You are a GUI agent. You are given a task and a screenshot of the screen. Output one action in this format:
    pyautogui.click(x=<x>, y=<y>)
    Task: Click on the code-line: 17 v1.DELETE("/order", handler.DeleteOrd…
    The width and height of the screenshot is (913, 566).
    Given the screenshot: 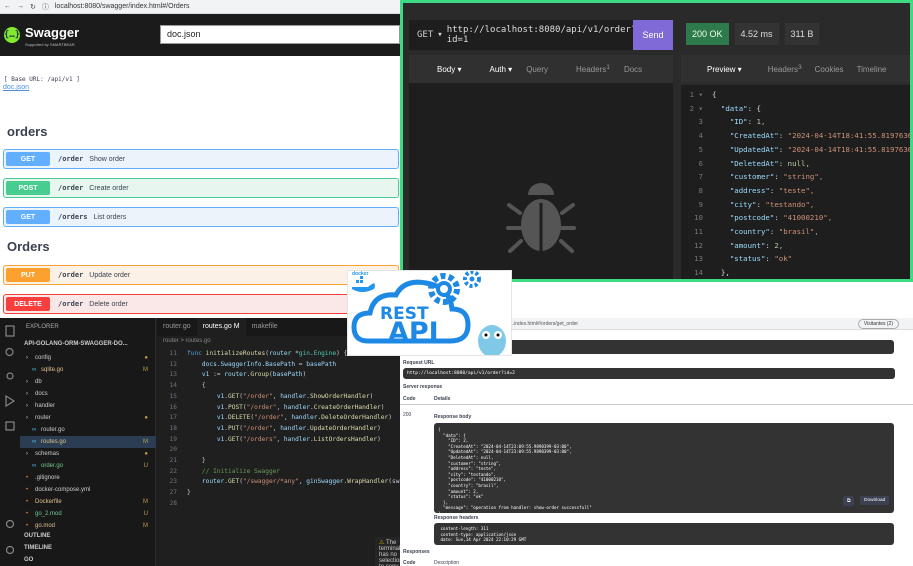 What is the action you would take?
    pyautogui.click(x=278, y=418)
    